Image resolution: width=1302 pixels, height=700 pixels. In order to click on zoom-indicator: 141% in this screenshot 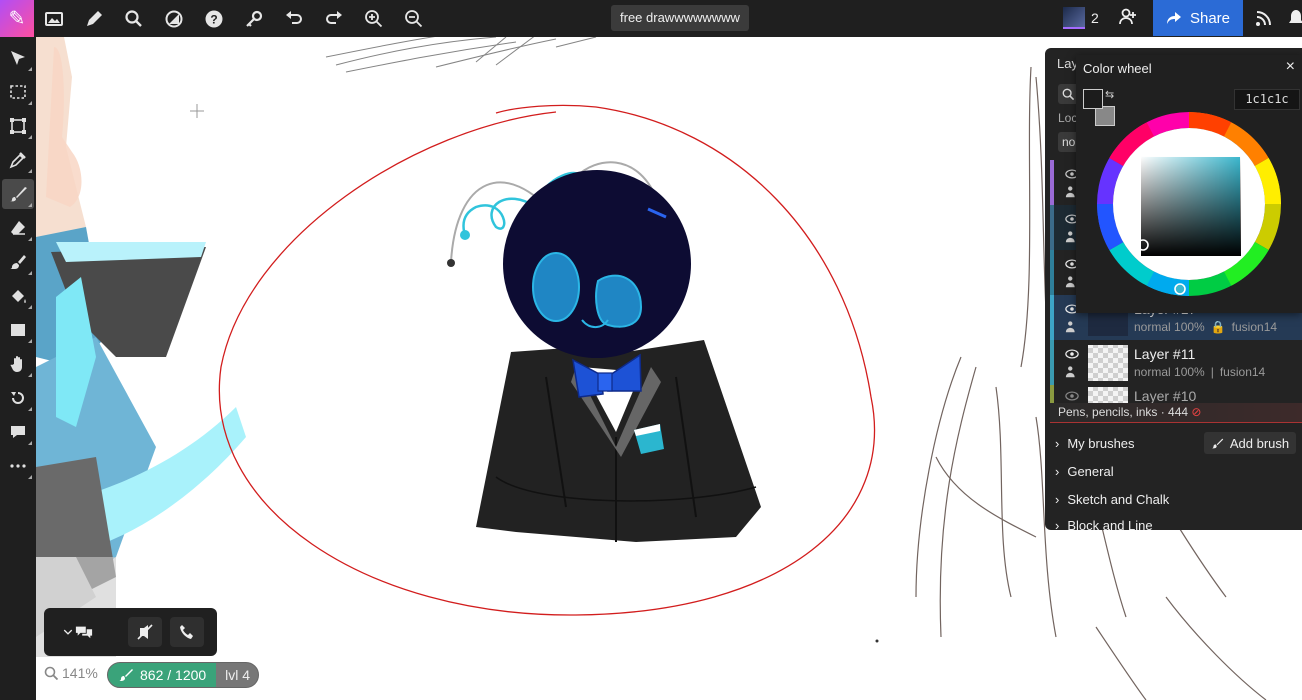, I will do `click(71, 673)`.